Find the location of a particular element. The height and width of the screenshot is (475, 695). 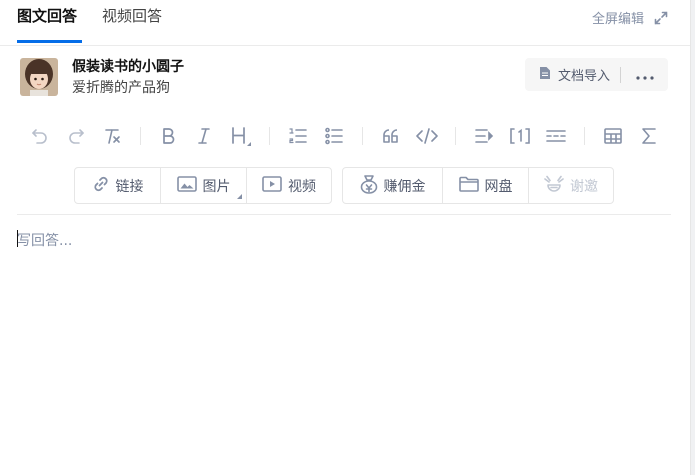

invite-label: 谢邀 is located at coordinates (584, 186).